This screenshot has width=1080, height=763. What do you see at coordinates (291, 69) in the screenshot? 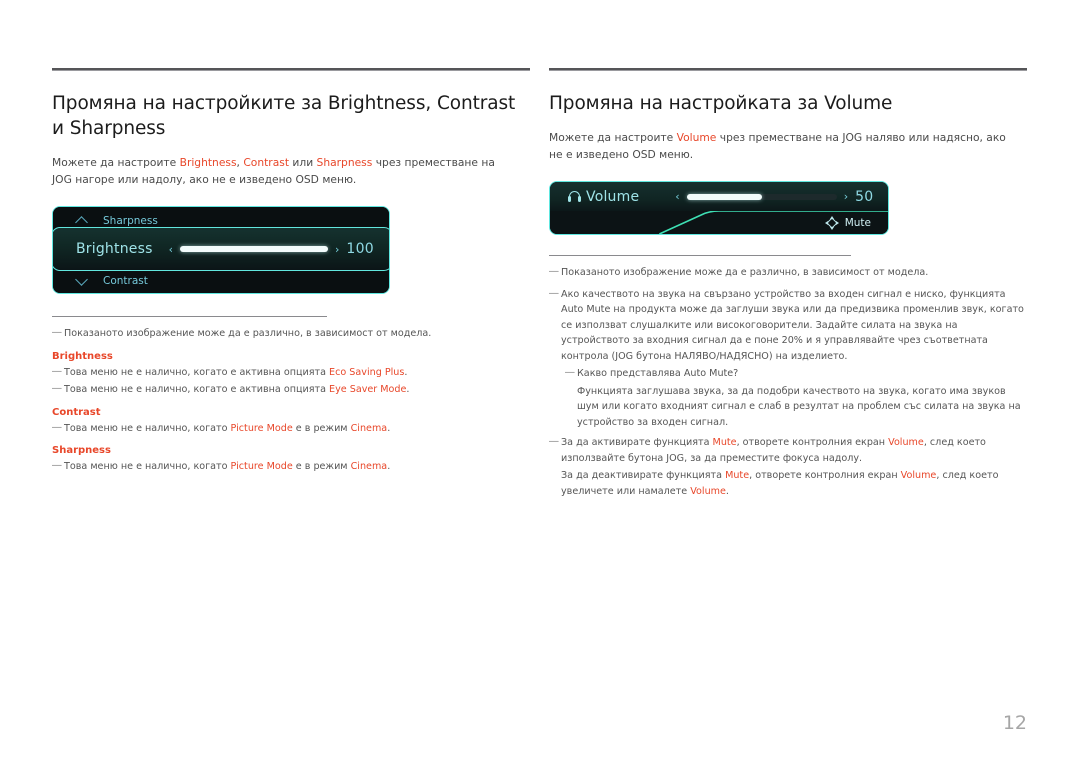
I see `left-column-top-rule` at bounding box center [291, 69].